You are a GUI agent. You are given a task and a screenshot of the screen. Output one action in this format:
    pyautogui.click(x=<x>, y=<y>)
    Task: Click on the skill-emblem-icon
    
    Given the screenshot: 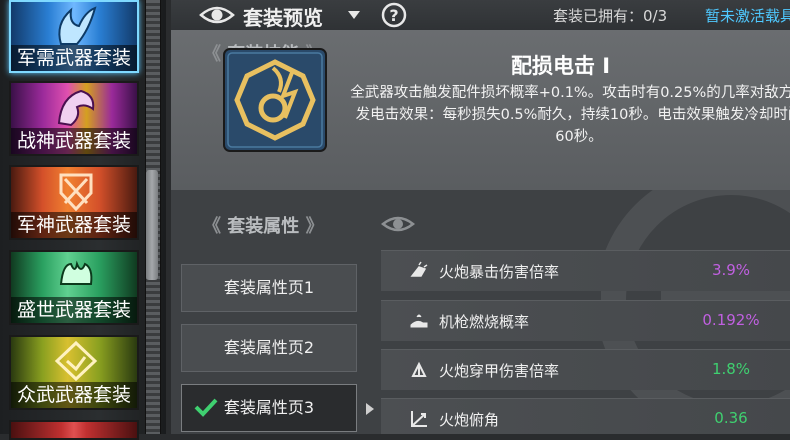 What is the action you would take?
    pyautogui.click(x=275, y=100)
    